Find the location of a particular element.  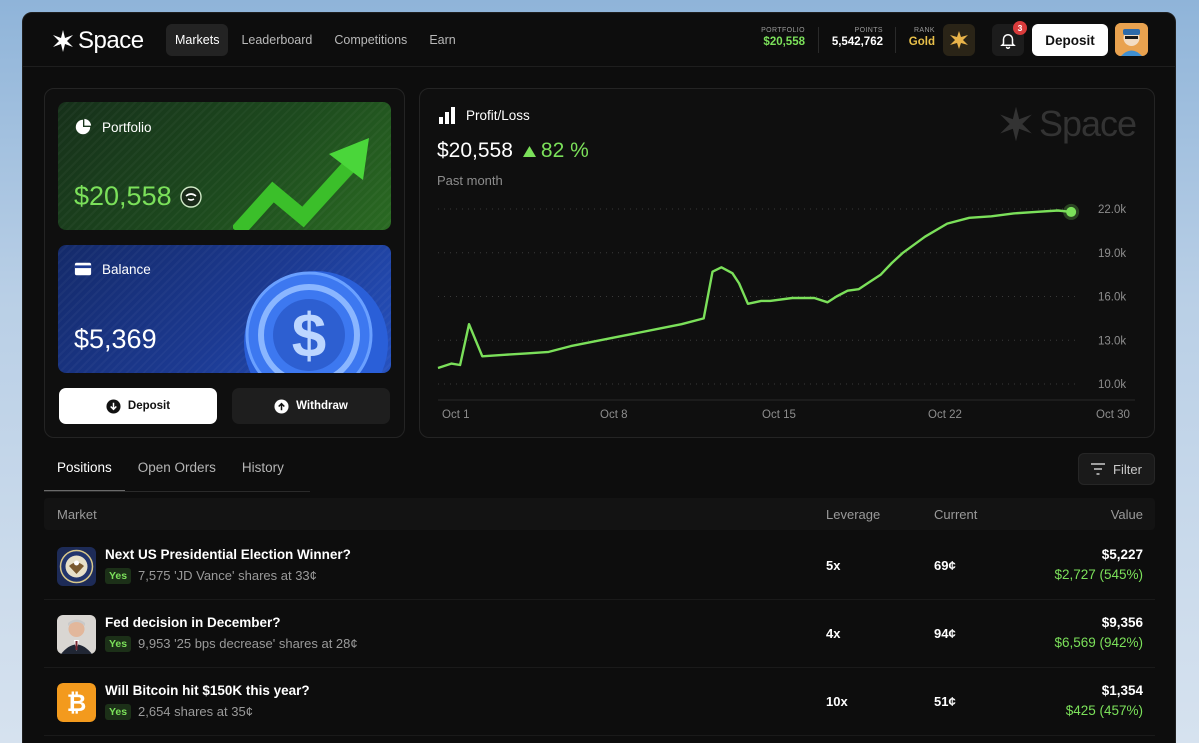

x-tick-label: Oct 8 is located at coordinates (613, 415).